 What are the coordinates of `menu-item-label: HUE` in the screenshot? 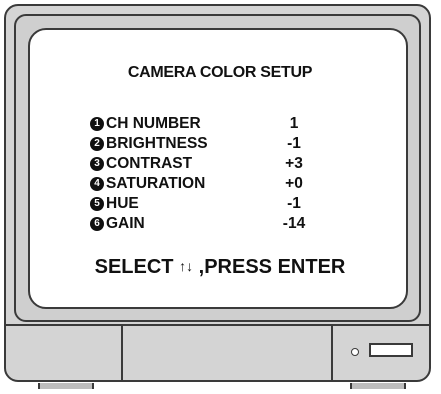 It's located at (122, 203).